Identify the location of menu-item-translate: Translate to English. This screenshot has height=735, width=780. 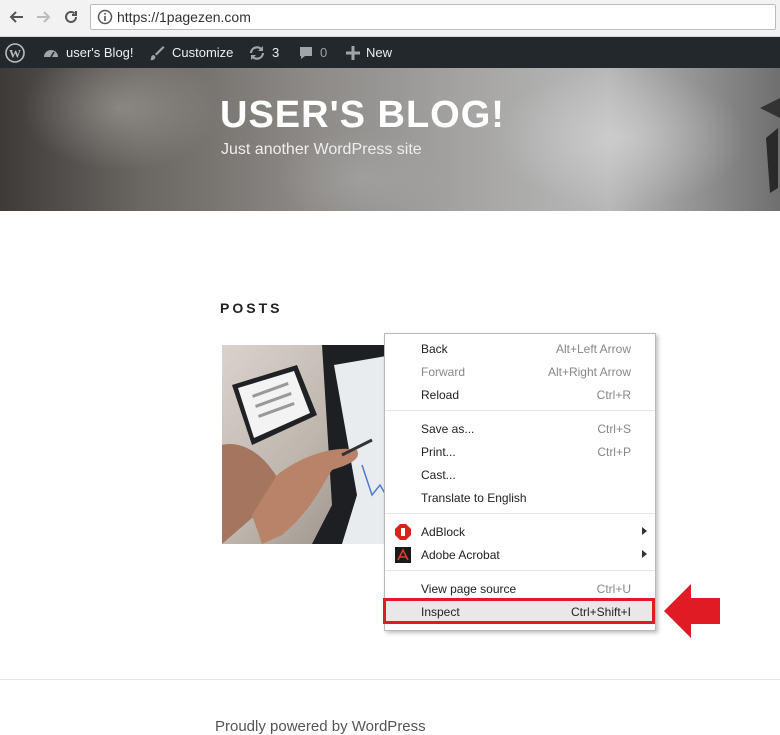
(520, 498).